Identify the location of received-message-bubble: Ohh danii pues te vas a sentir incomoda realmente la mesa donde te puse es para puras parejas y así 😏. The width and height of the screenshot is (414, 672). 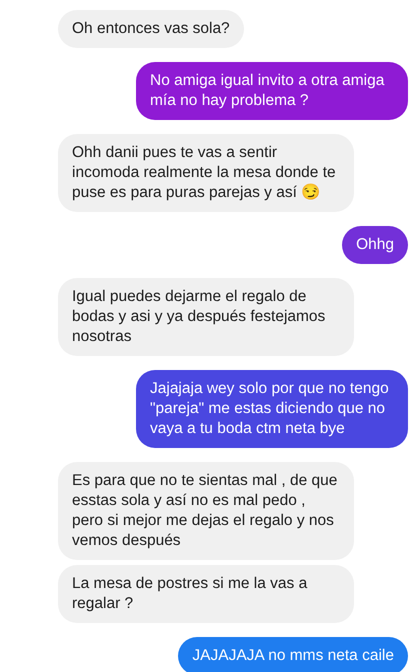
(206, 173).